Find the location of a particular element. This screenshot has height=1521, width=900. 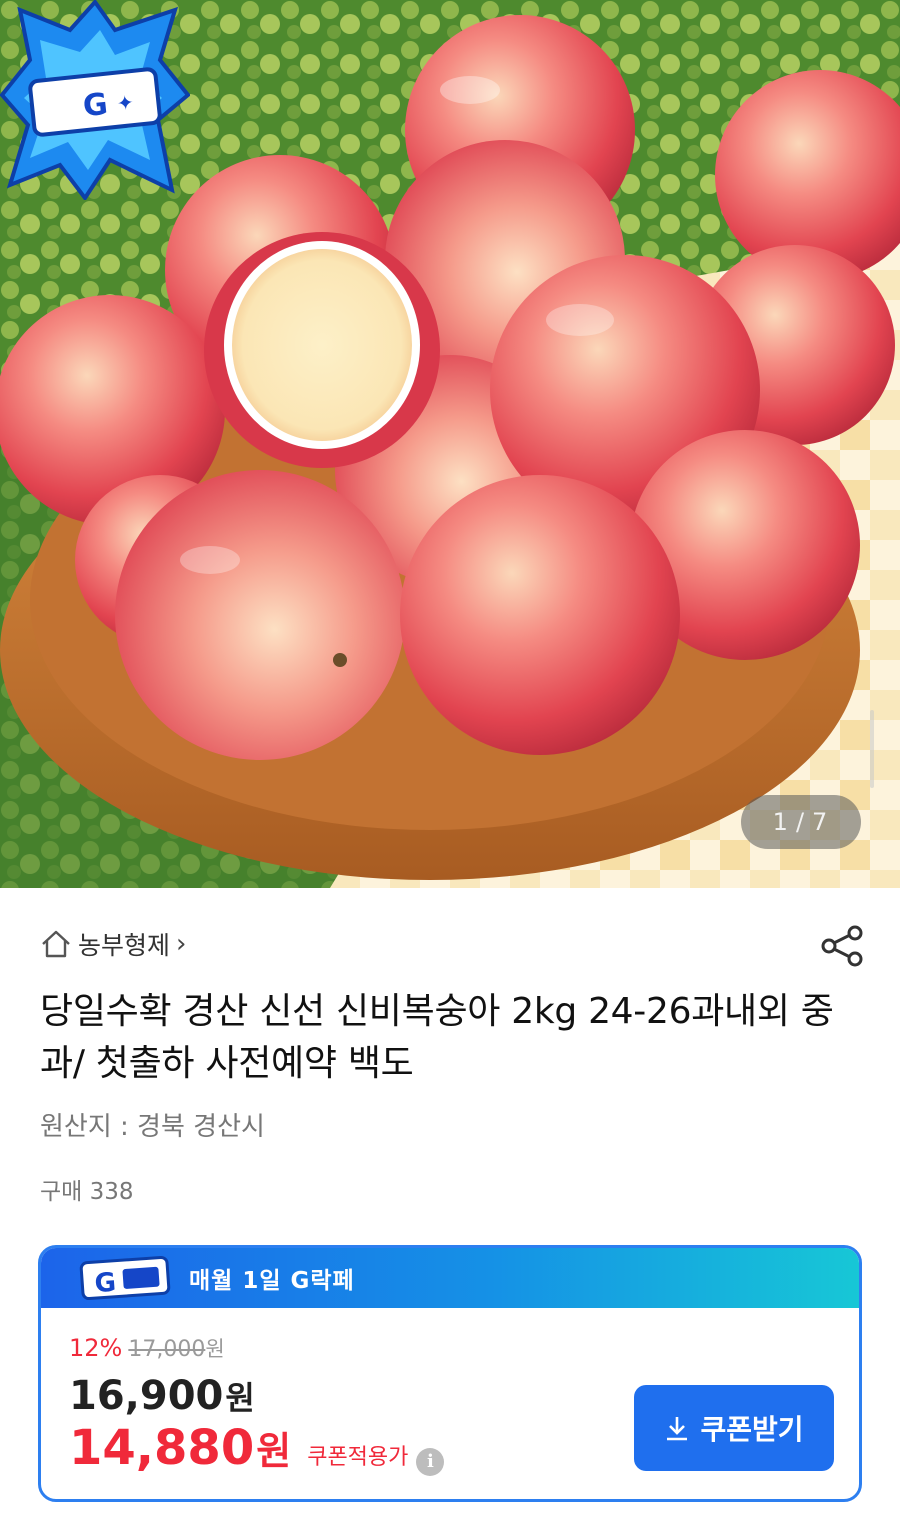

discount-rate: 12% is located at coordinates (96, 1348).